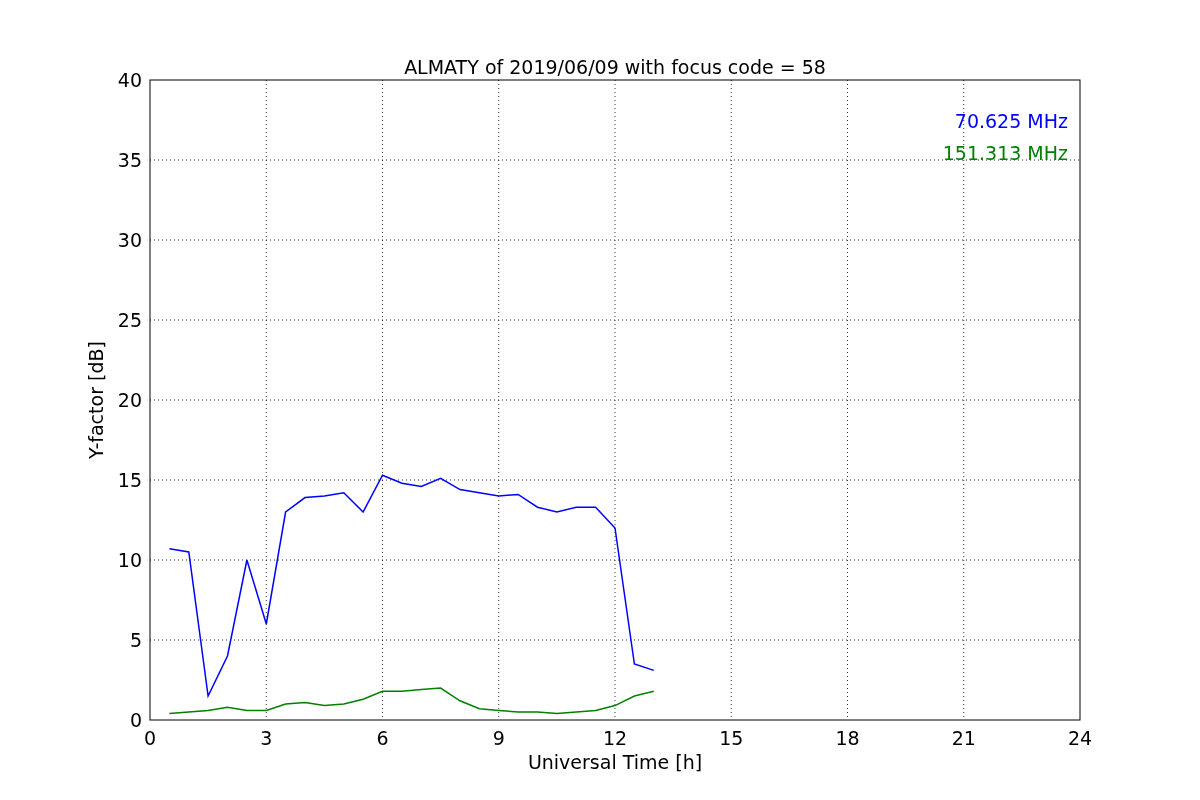  I want to click on y-tick-label: 40, so click(129, 80).